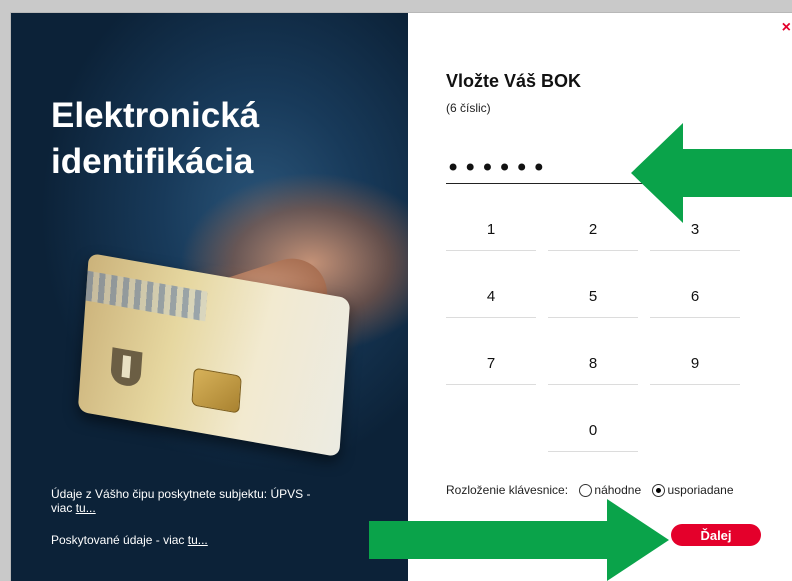 Image resolution: width=792 pixels, height=581 pixels. I want to click on pin-subtitle: (6 číslic), so click(468, 108).